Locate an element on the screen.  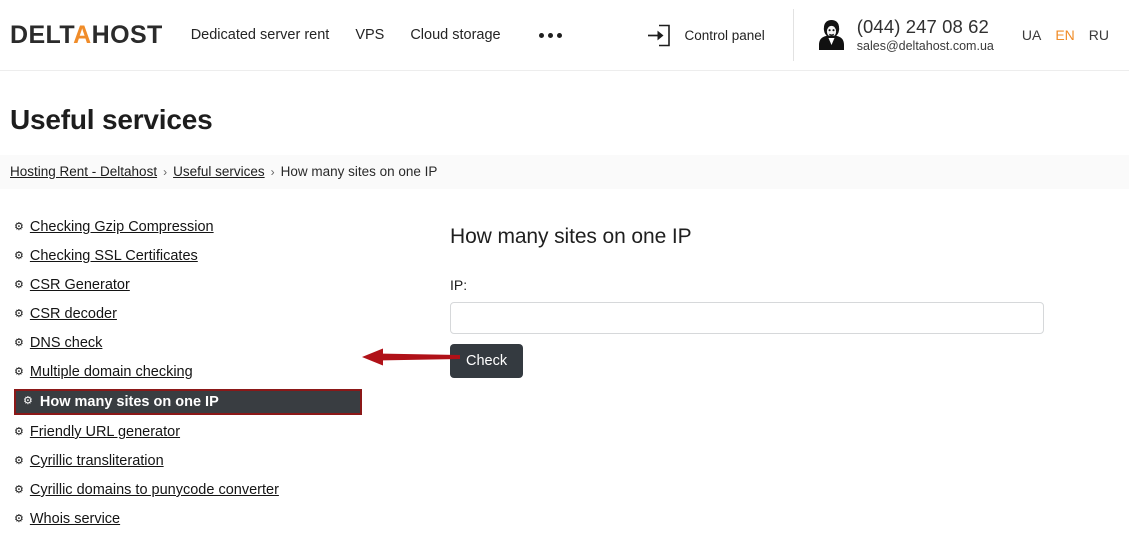
lang-option-ua: UA is located at coordinates (1031, 35).